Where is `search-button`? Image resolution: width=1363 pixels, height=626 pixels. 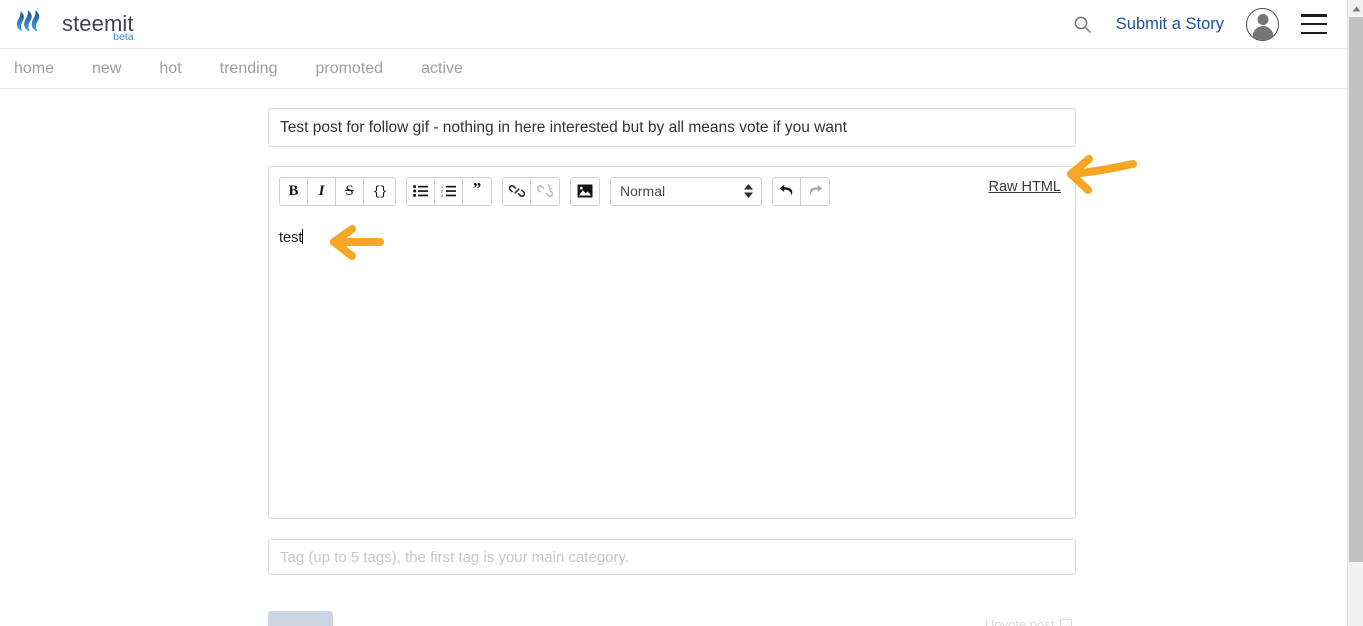 search-button is located at coordinates (1083, 24).